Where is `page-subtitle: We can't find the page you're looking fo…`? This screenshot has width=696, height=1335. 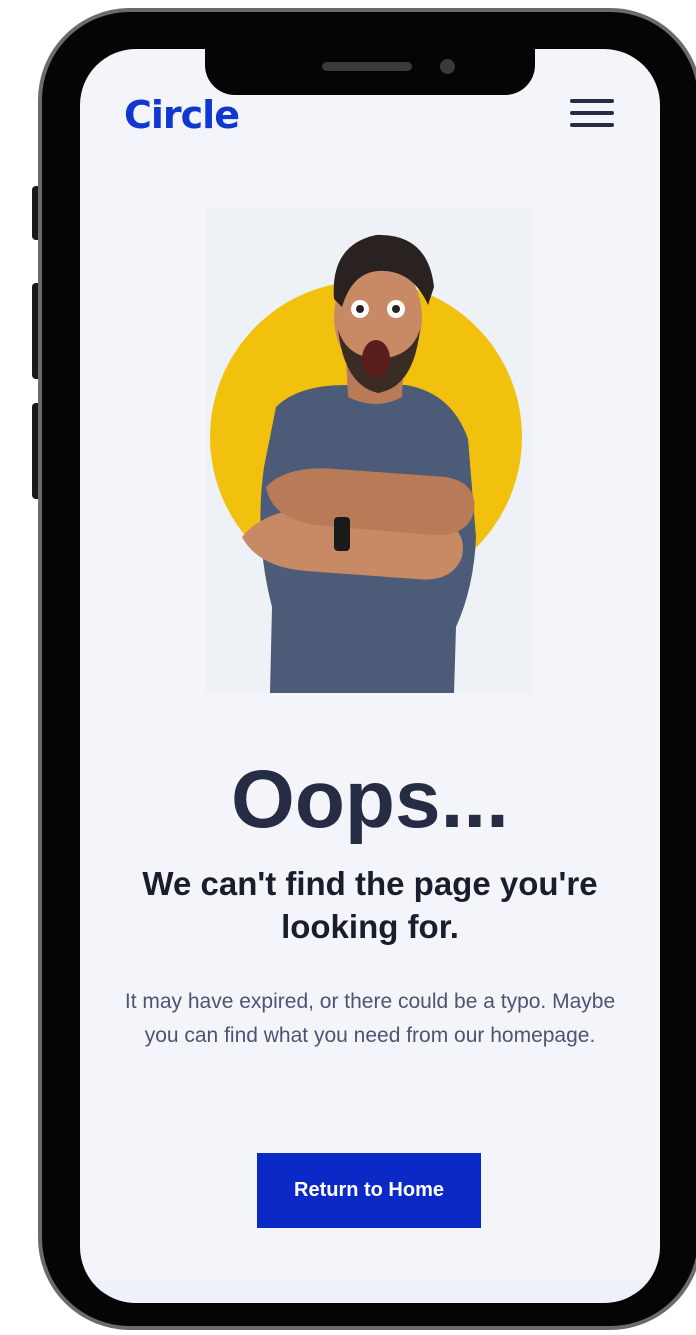 page-subtitle: We can't find the page you're looking fo… is located at coordinates (370, 905).